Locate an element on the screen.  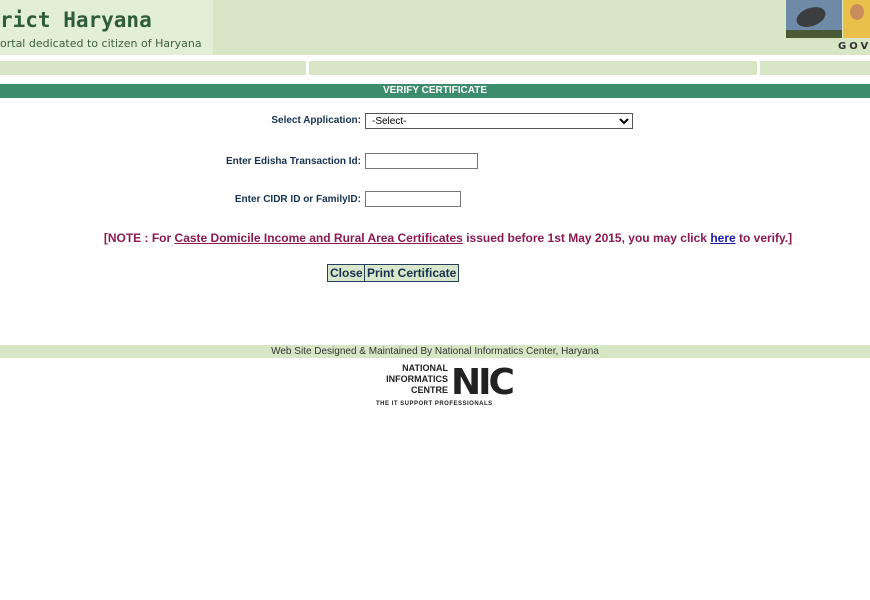
cidr-id-label: Enter CIDR ID or FamilyID: is located at coordinates (297, 199).